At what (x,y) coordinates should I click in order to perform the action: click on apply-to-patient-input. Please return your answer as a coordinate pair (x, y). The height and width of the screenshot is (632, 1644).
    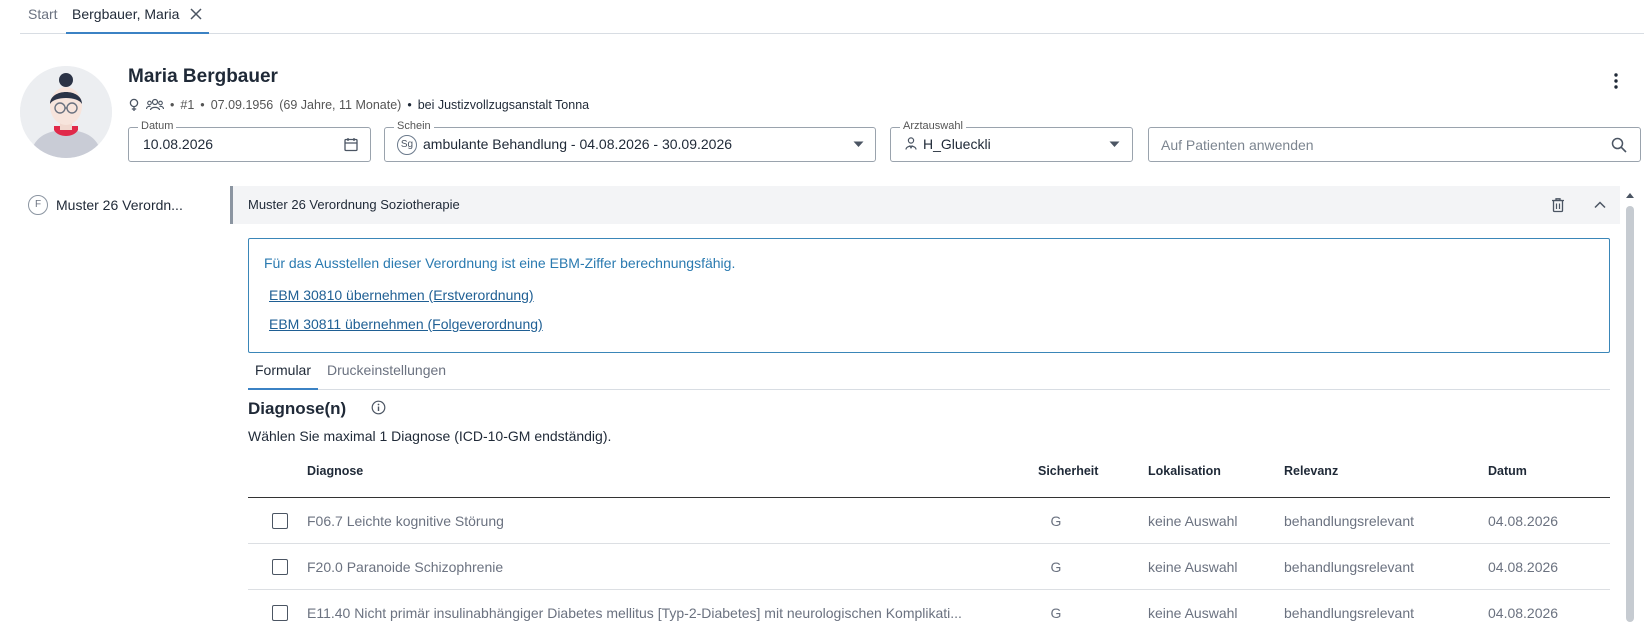
    Looking at the image, I should click on (1381, 144).